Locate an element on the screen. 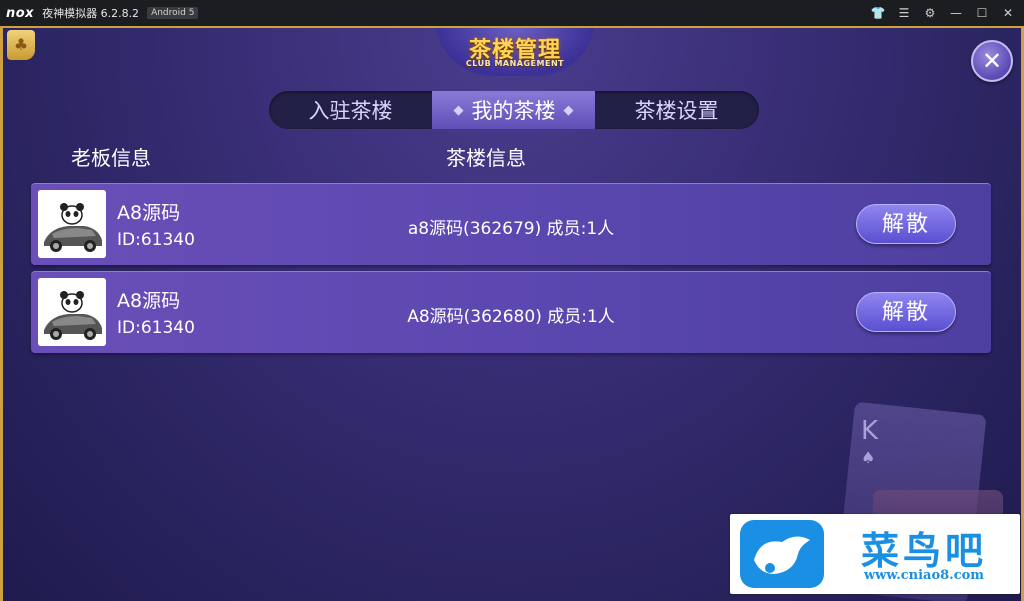  shirt-icon: 👕 is located at coordinates (878, 13).